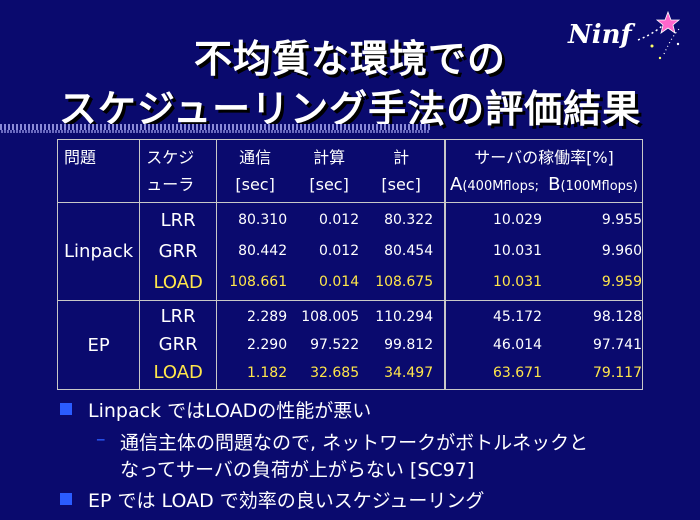 Image resolution: width=700 pixels, height=520 pixels. I want to click on sub-bullet-1-line-1: 通信主体の問題なので, ネットワークがボトルネックと, so click(354, 443).